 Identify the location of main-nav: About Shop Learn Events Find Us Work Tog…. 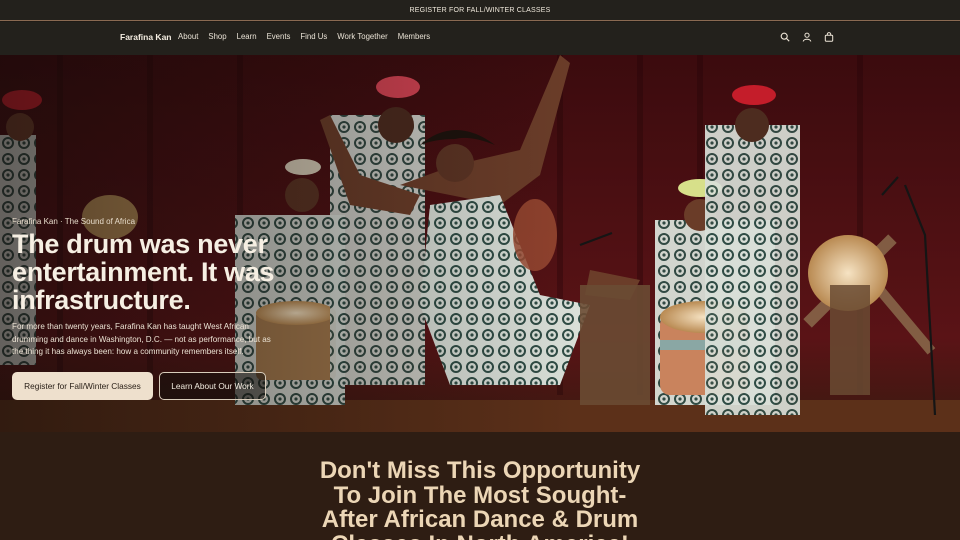
(309, 36).